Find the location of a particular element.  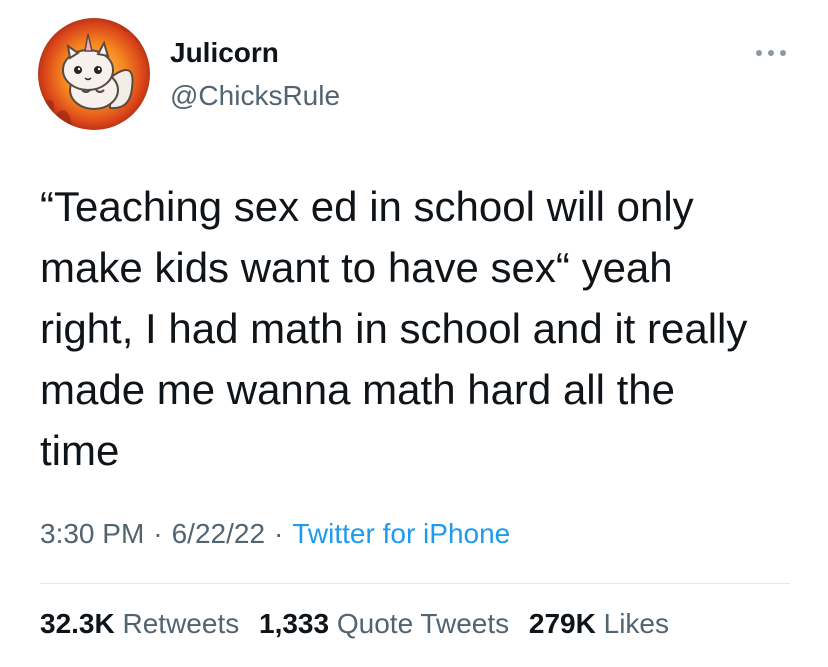

display-name: Julicorn is located at coordinates (224, 53).